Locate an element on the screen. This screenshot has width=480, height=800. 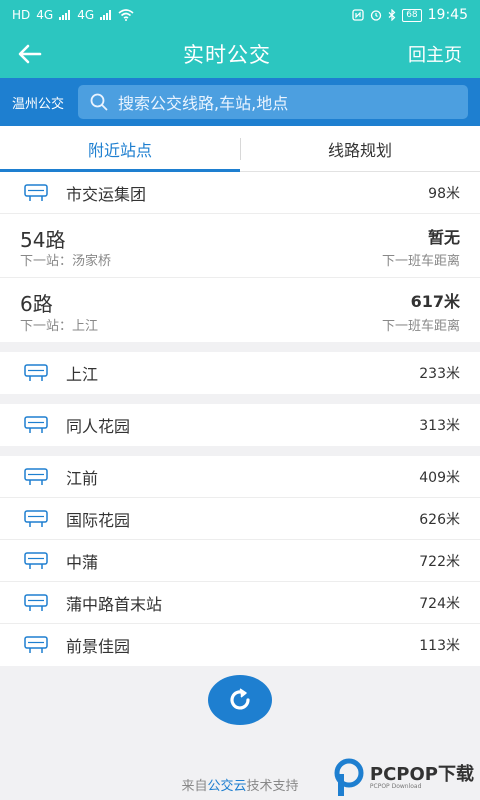
status-right: 68 19:45 is located at coordinates (410, 15).